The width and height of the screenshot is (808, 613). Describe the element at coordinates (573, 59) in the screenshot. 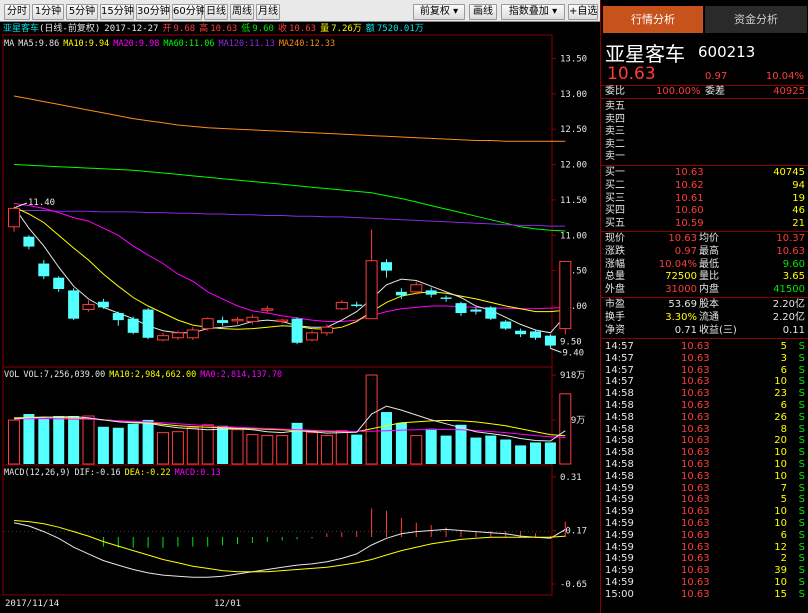

I see `price-axis-label: 13.50` at that location.